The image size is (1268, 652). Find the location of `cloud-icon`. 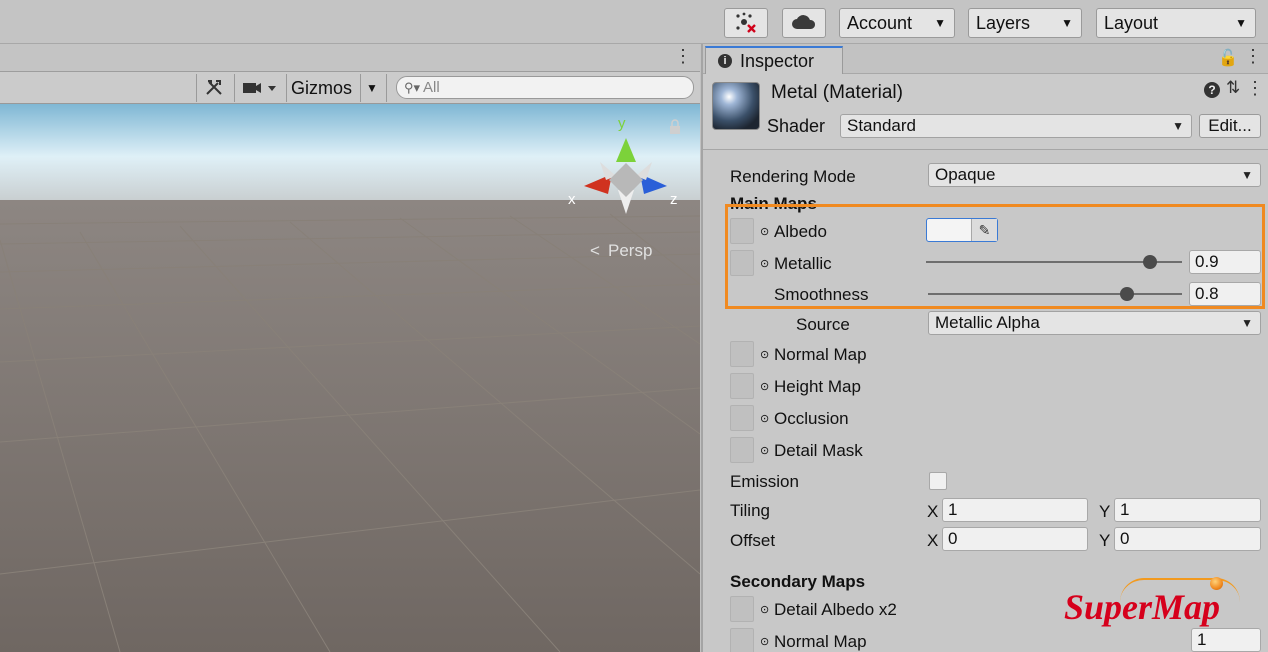

cloud-icon is located at coordinates (804, 22).